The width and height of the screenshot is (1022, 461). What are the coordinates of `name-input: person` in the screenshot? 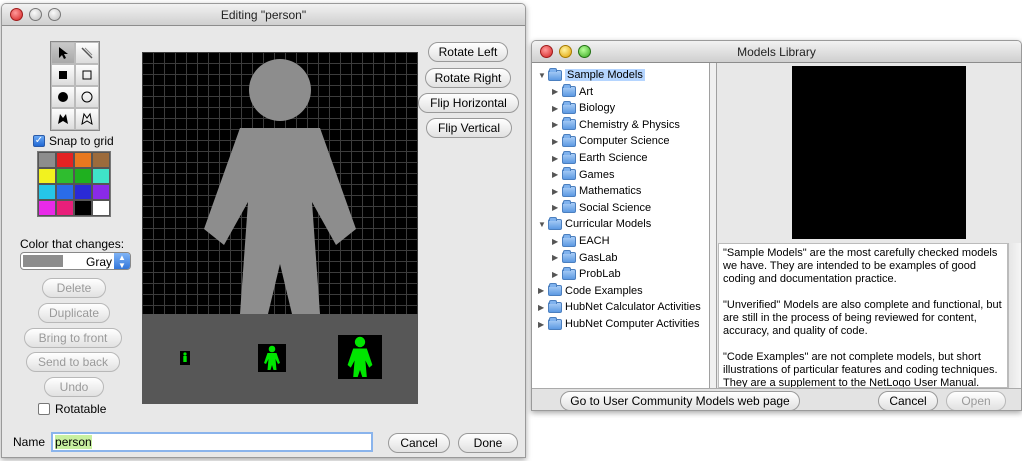 It's located at (212, 442).